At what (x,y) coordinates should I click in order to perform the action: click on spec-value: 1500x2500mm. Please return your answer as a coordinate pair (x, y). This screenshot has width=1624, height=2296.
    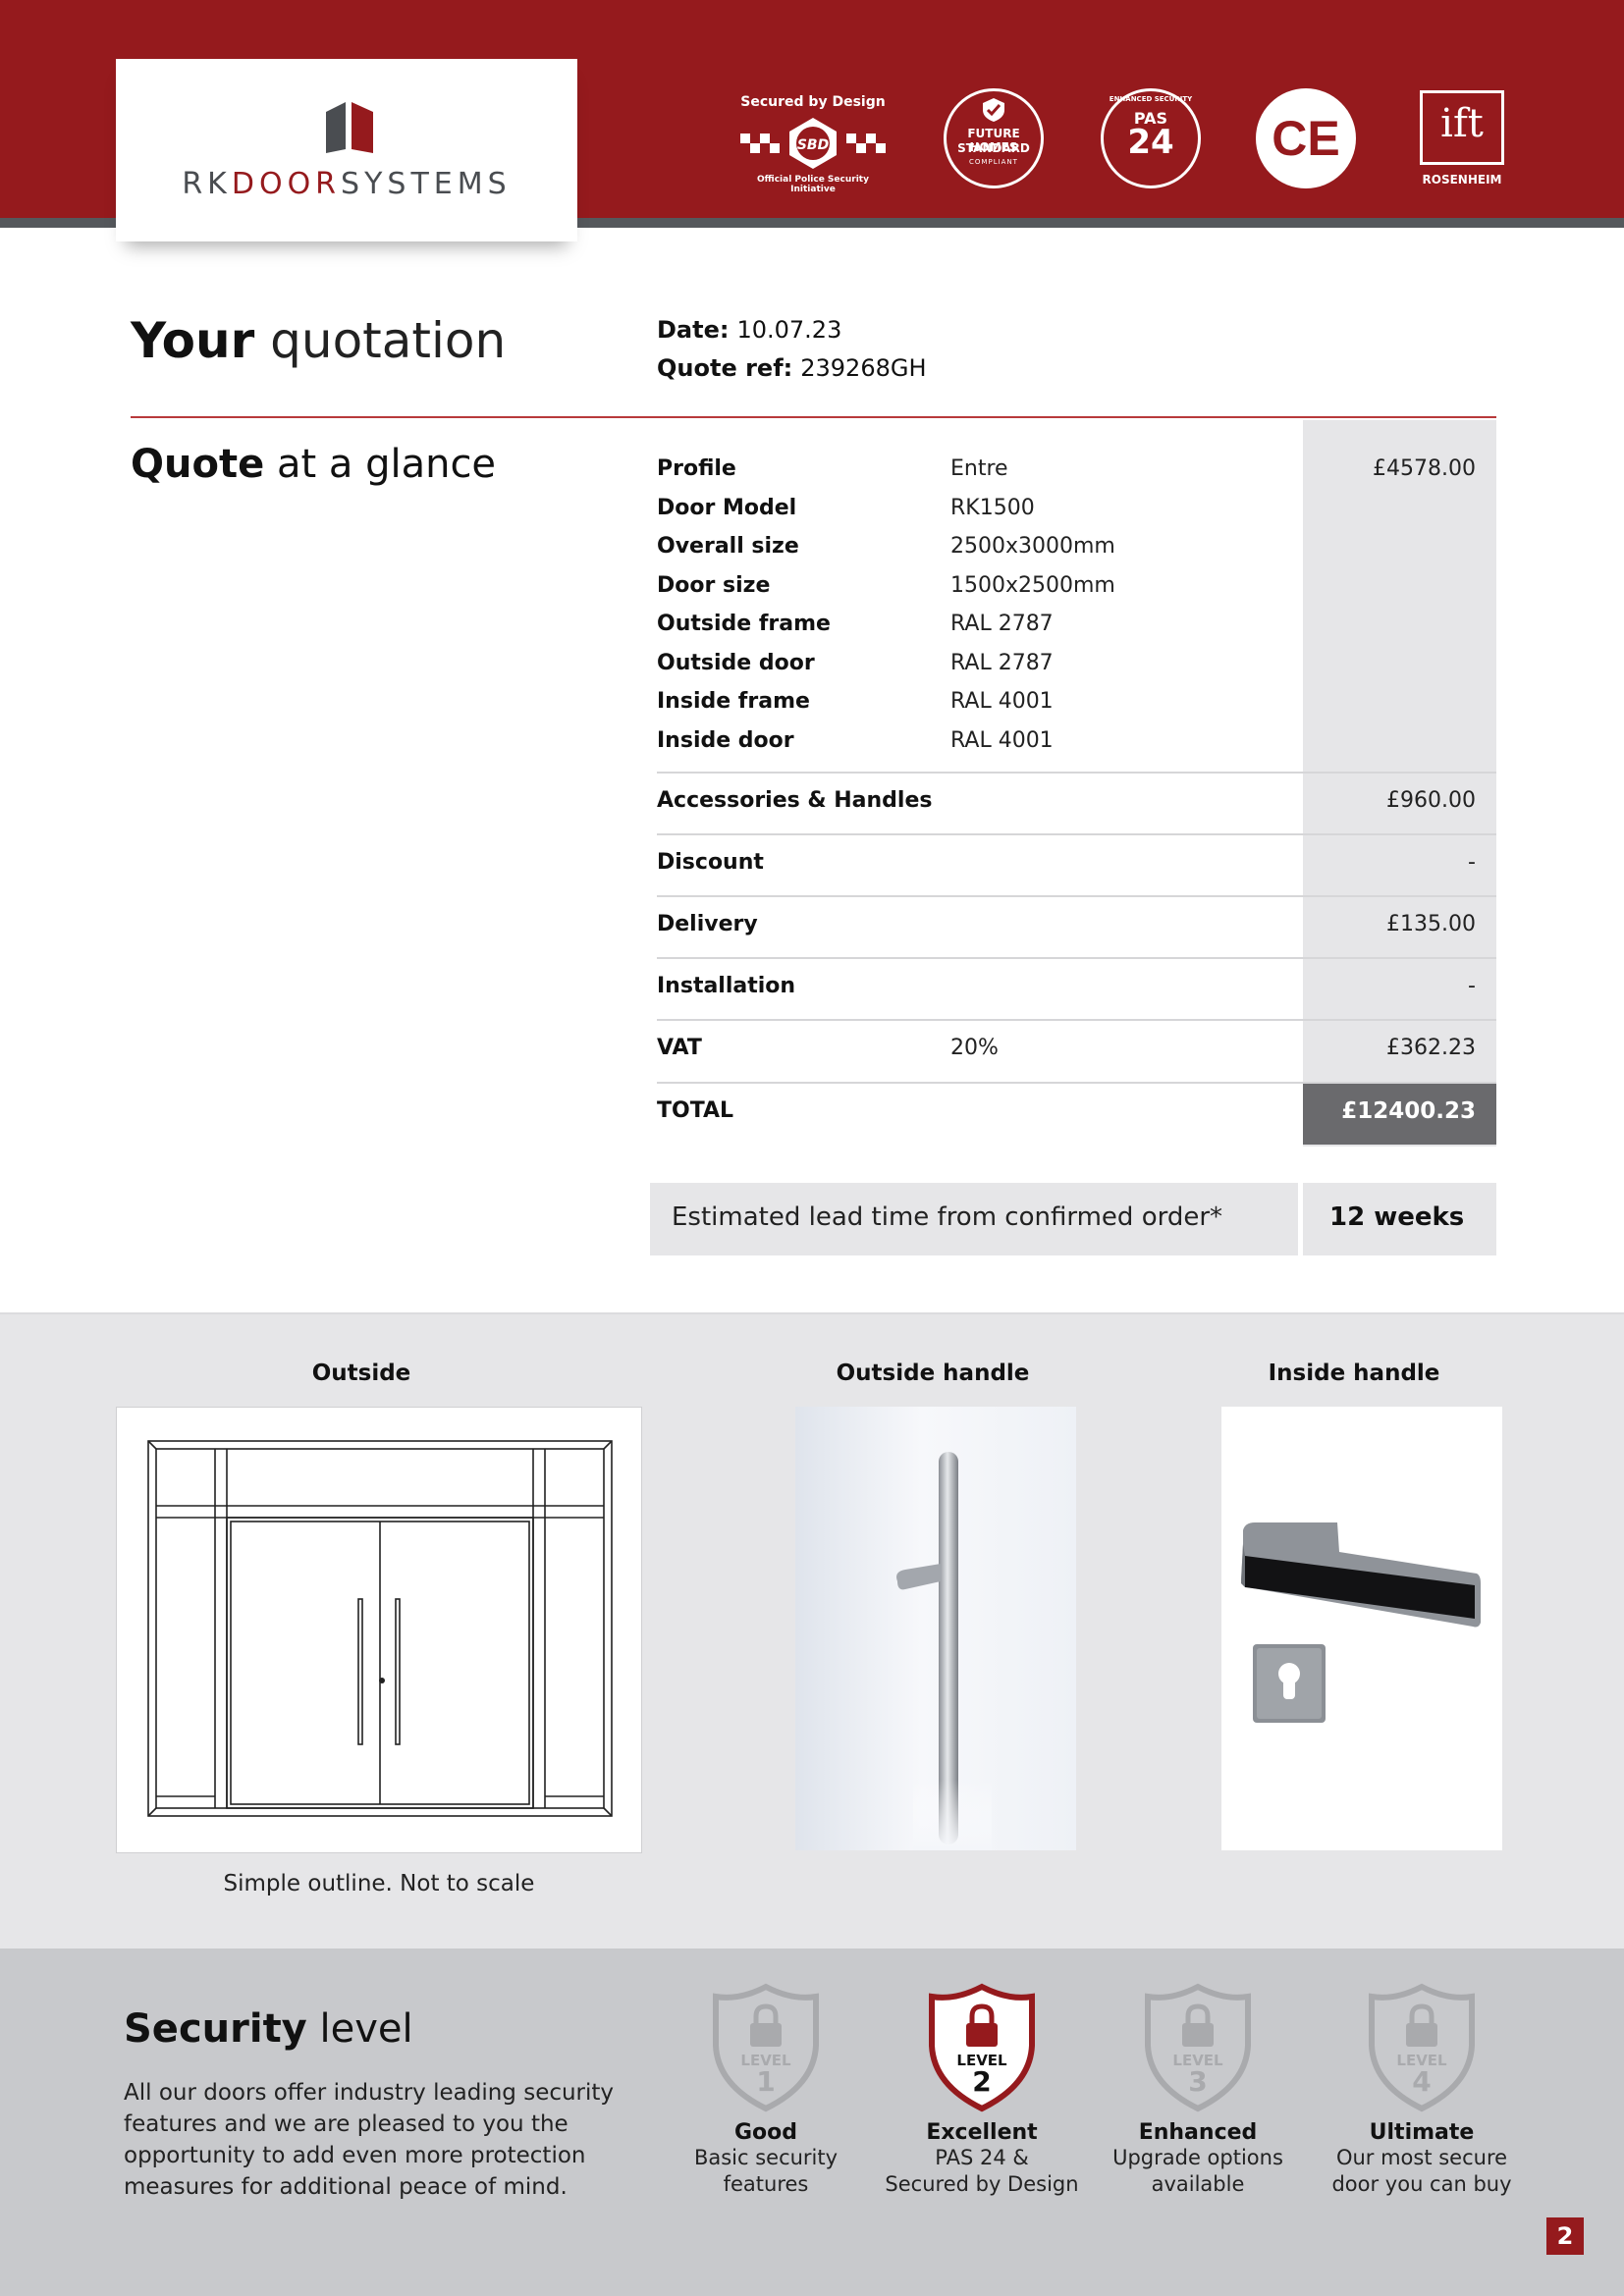
    Looking at the image, I should click on (1032, 586).